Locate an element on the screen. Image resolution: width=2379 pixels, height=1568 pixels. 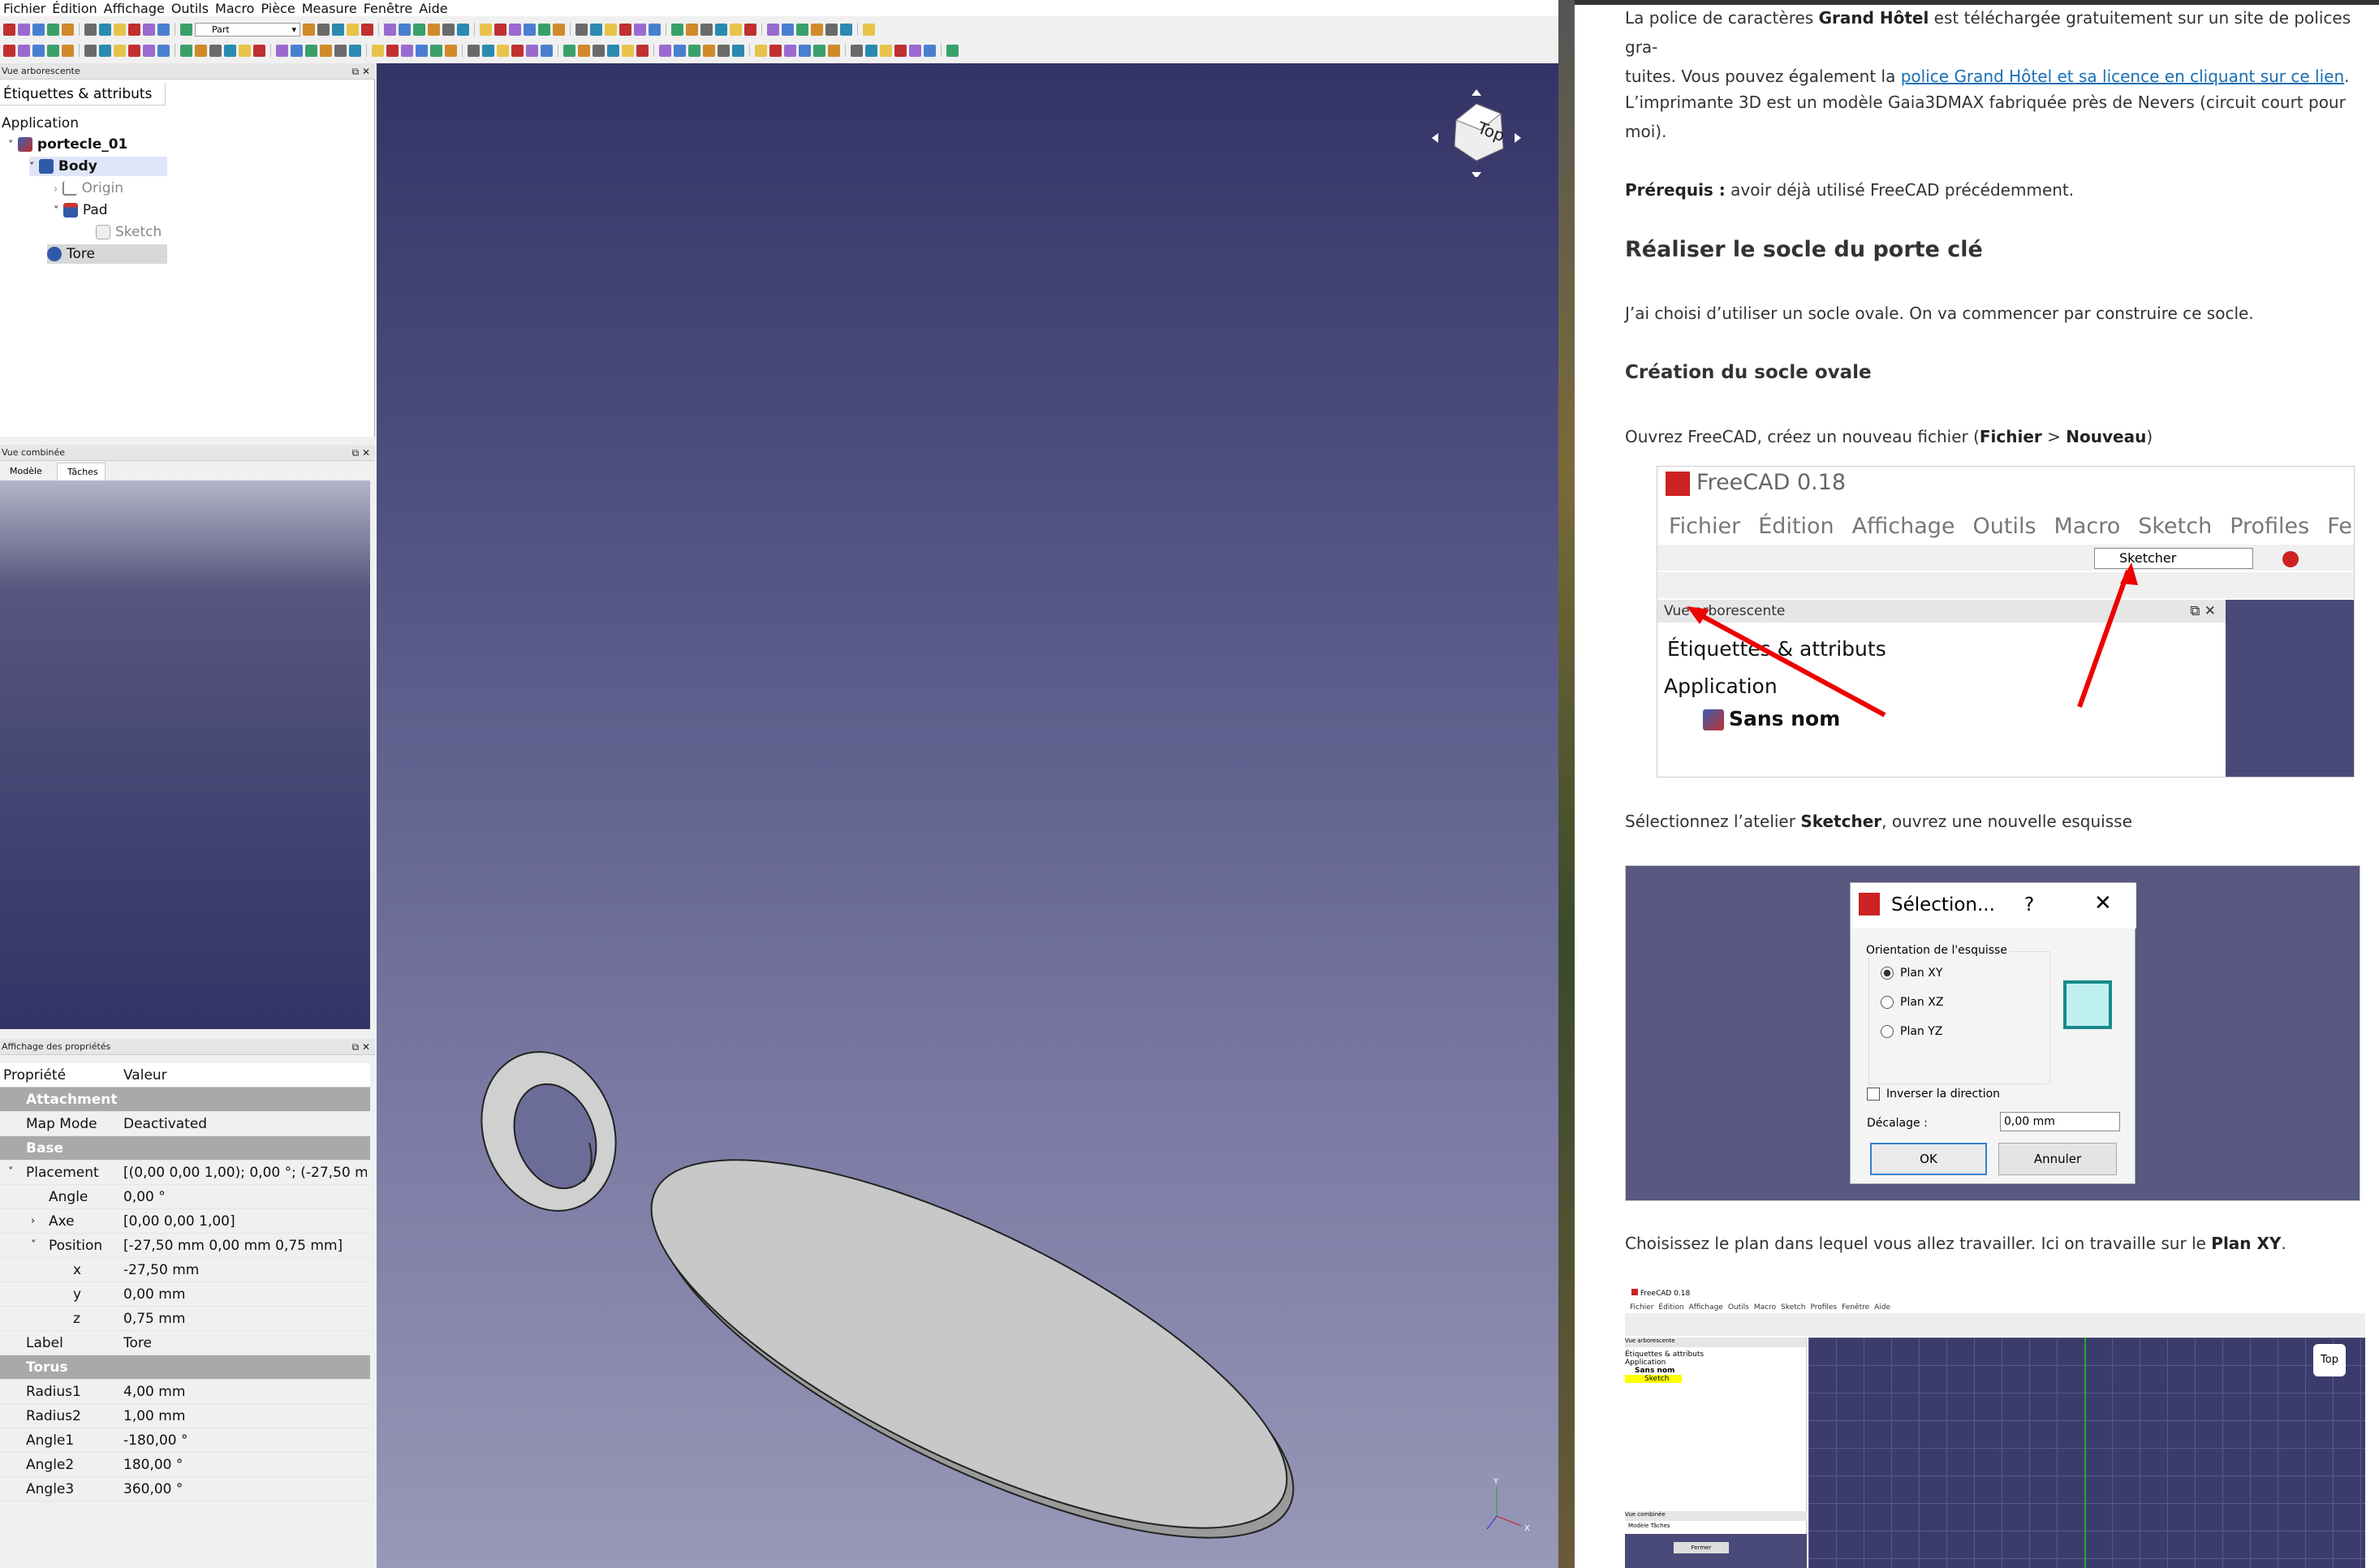
property-row: ˅ Position [-27,50 mm 0,00 mm 0,75 mm] is located at coordinates (185, 1246).